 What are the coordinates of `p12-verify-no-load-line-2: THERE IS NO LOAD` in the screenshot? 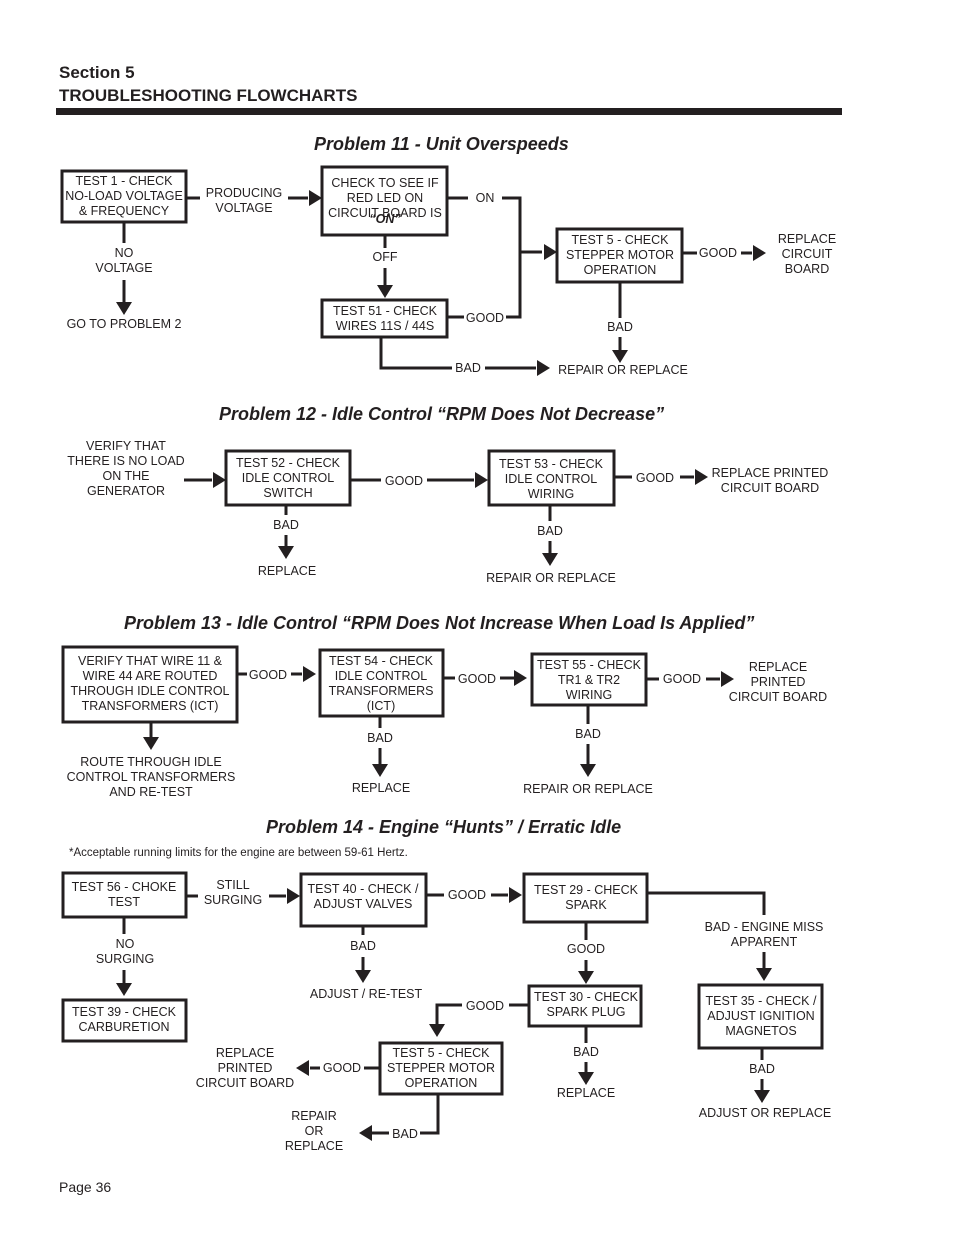 It's located at (125, 461).